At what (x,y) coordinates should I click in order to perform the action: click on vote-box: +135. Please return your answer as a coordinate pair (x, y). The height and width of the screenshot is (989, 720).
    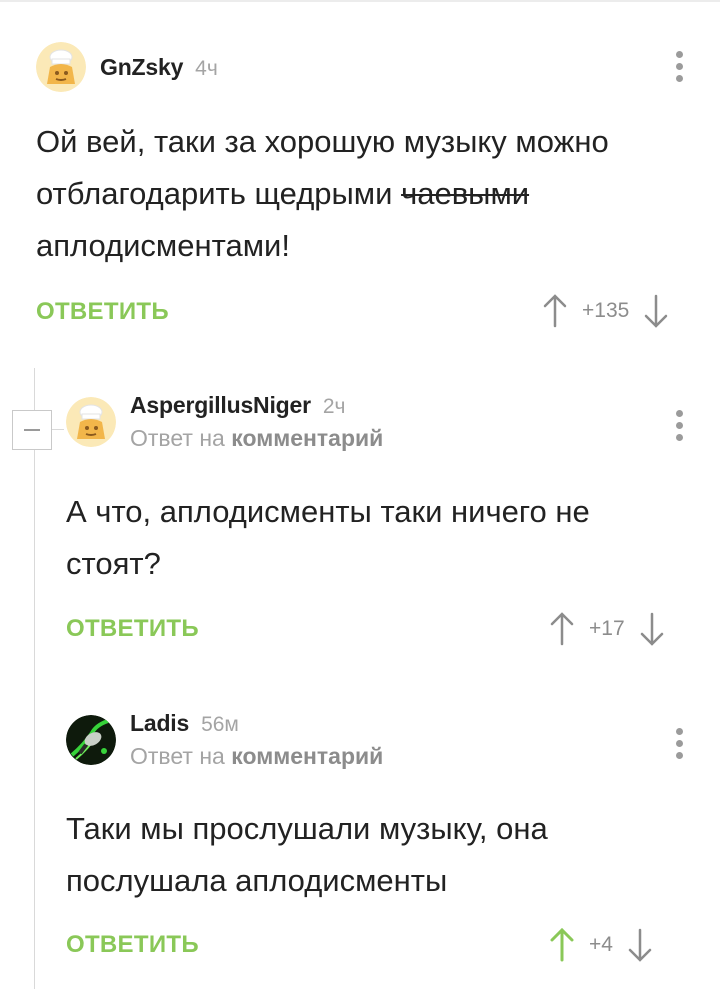
    Looking at the image, I should click on (605, 311).